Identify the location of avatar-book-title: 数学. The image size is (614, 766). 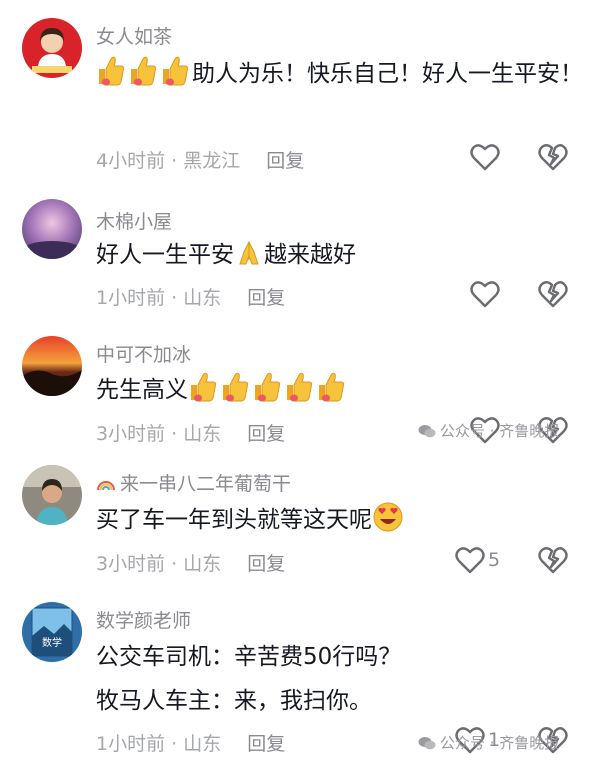
(52, 642).